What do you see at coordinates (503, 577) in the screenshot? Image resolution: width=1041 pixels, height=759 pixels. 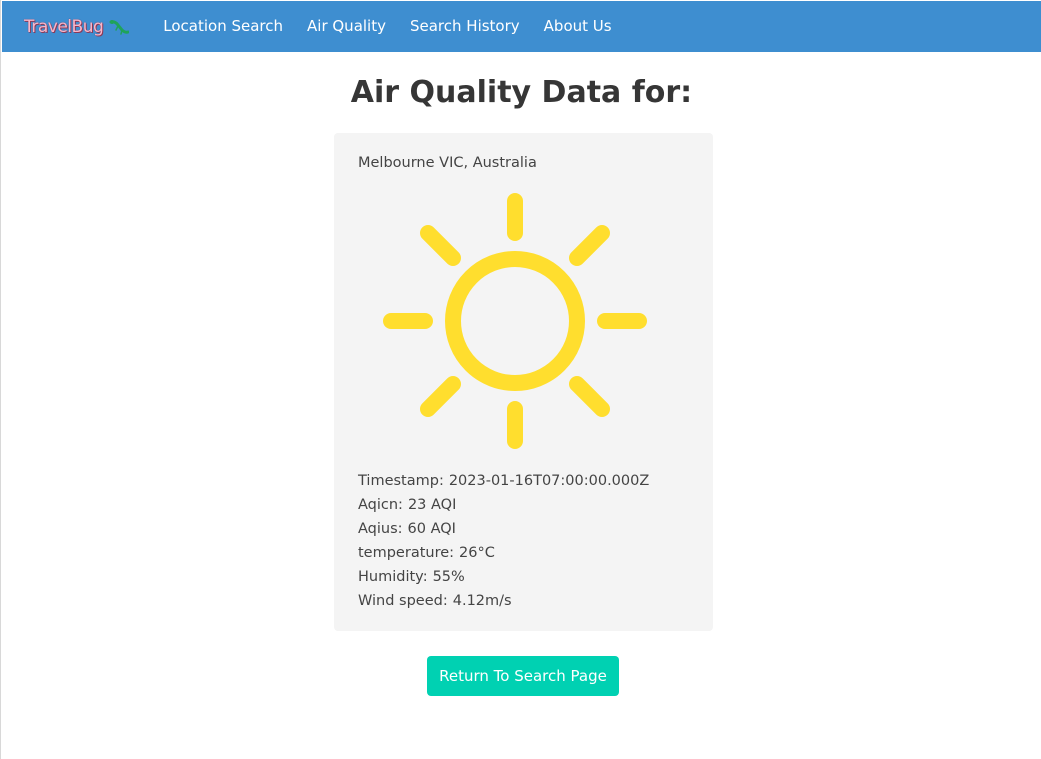 I see `stat-humidity: Humidity: 55%` at bounding box center [503, 577].